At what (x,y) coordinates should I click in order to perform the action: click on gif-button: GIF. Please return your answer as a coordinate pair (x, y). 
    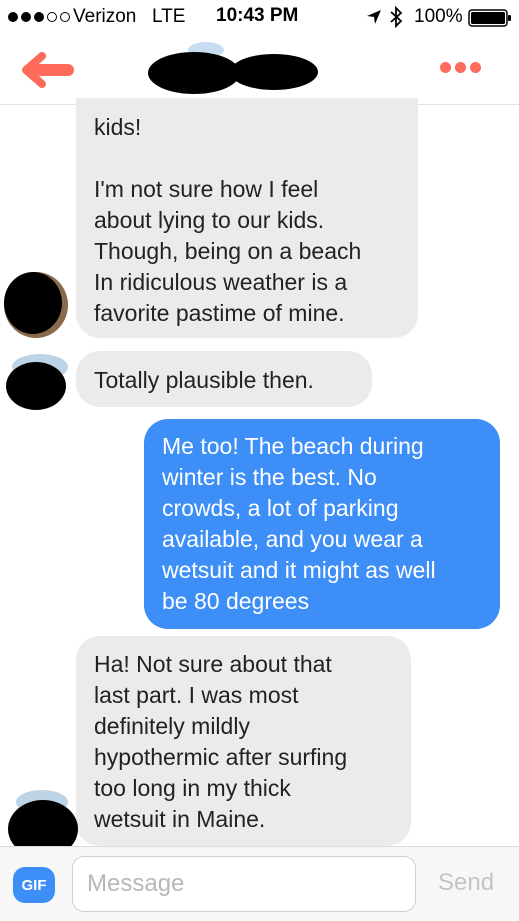
    Looking at the image, I should click on (34, 885).